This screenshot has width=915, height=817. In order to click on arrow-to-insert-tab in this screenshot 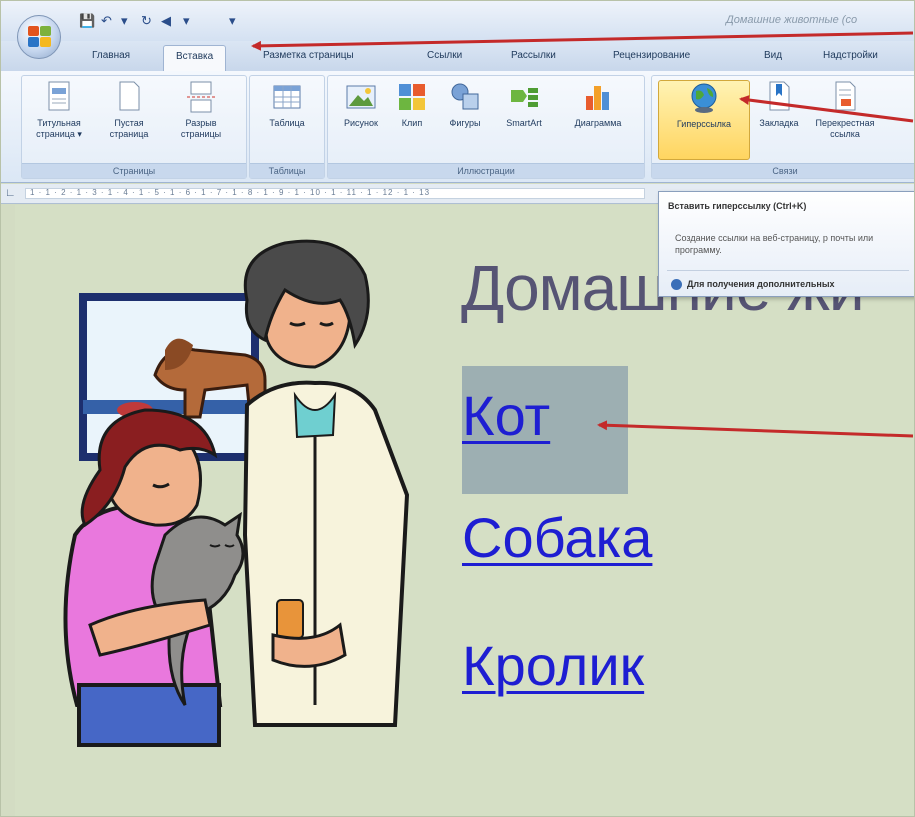, I will do `click(582, 41)`.